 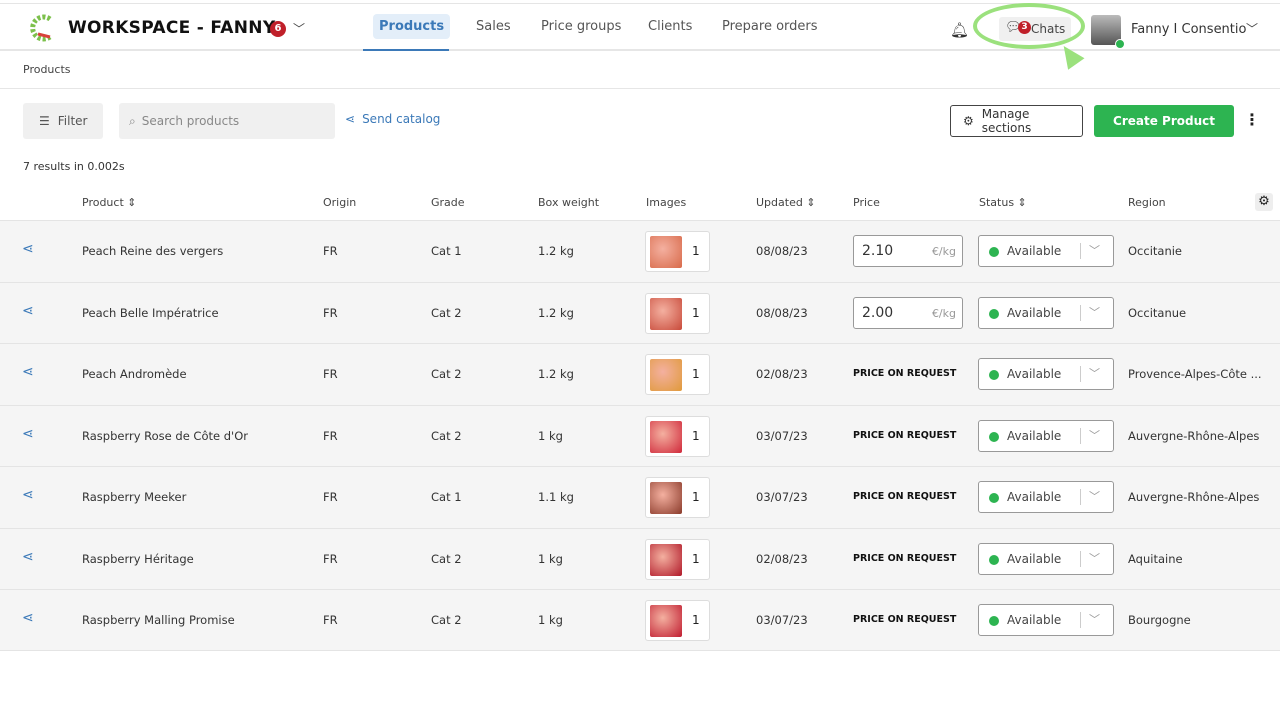 What do you see at coordinates (670, 26) in the screenshot?
I see `tab-clients: Clients` at bounding box center [670, 26].